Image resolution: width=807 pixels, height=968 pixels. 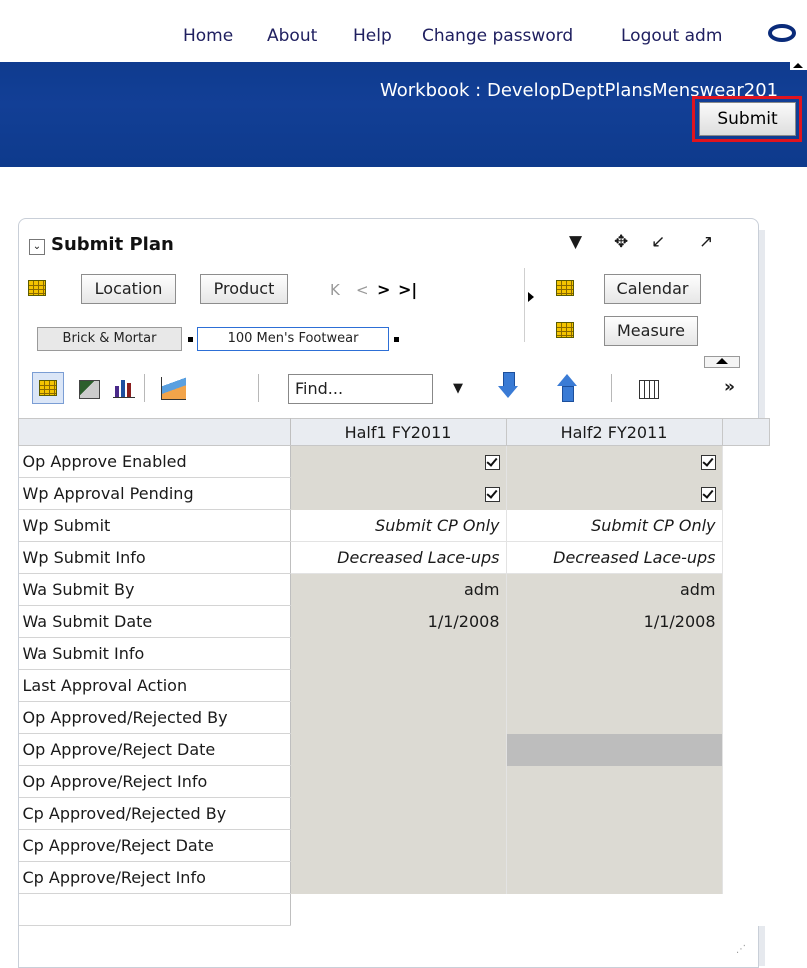 What do you see at coordinates (154, 621) in the screenshot?
I see `row-label: Wa Submit Date` at bounding box center [154, 621].